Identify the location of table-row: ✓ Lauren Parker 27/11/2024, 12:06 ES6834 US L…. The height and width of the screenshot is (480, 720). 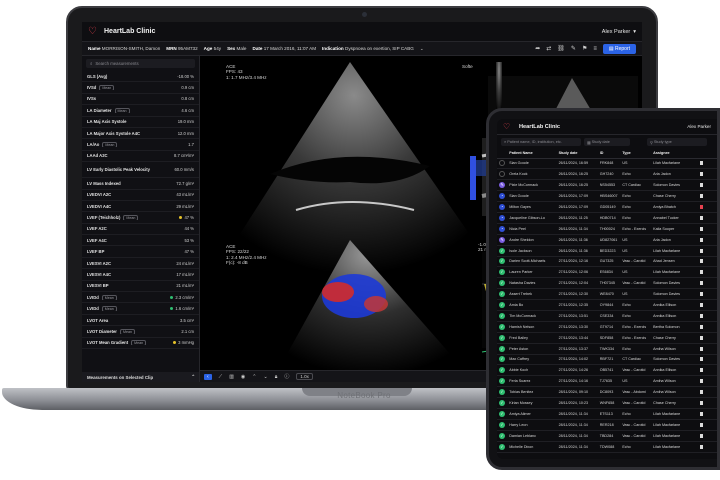
(607, 272).